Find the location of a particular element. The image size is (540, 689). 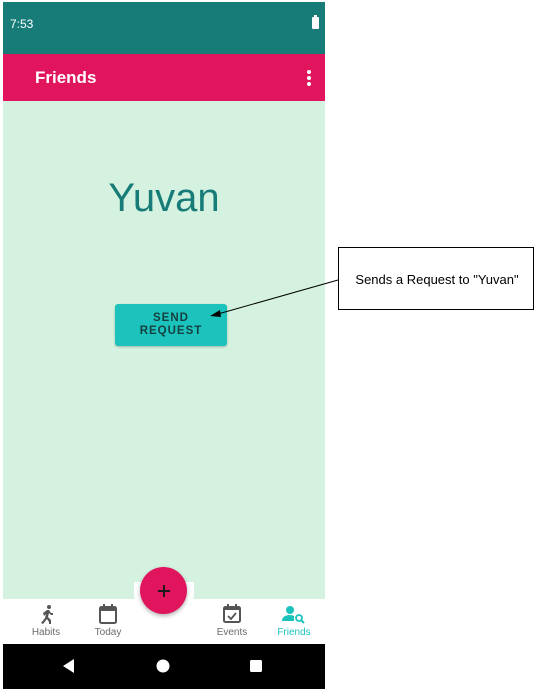

nav-item-today: Today is located at coordinates (108, 621).